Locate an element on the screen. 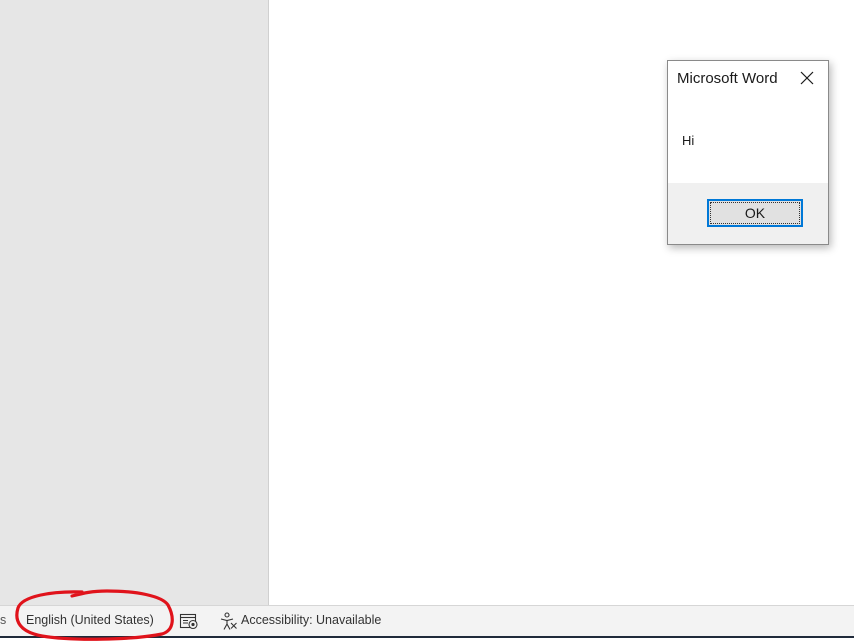  status-truncated-text: s is located at coordinates (3, 620).